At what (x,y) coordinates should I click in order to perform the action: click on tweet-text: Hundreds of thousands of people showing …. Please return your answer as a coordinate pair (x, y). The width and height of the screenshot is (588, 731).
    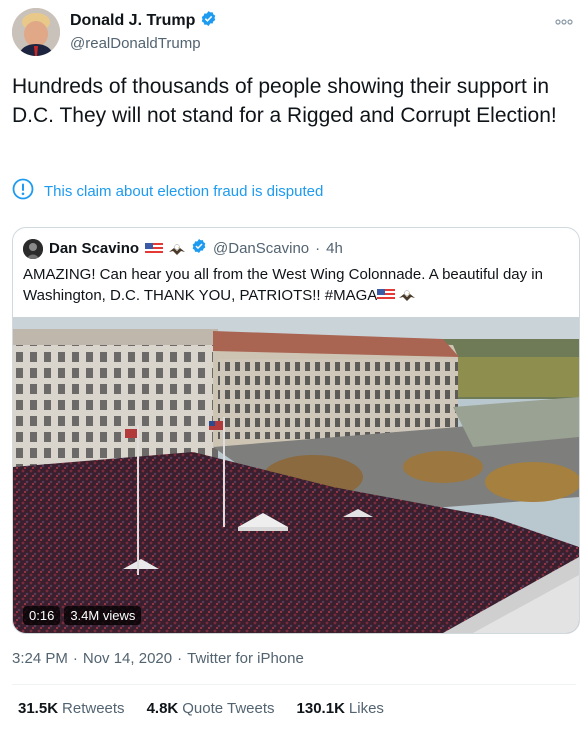
    Looking at the image, I should click on (284, 101).